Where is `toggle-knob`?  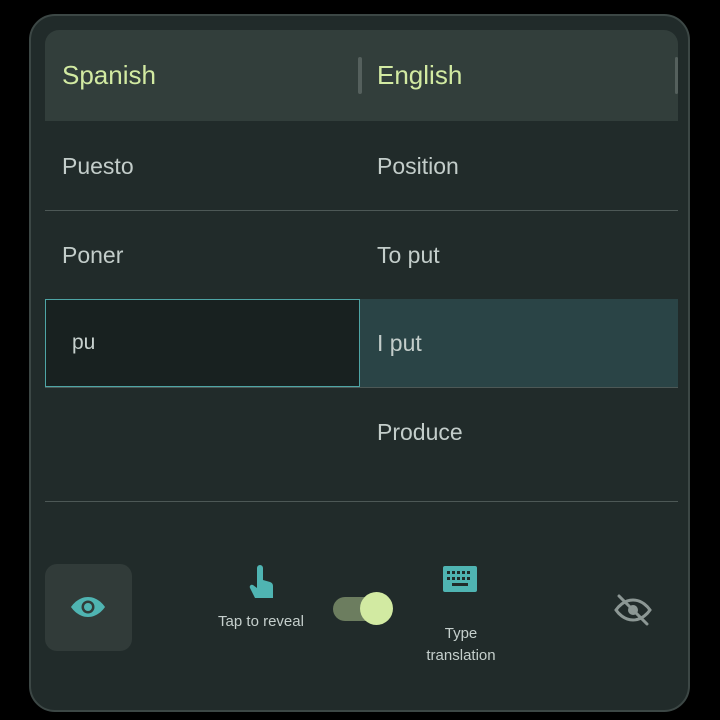
toggle-knob is located at coordinates (376, 608).